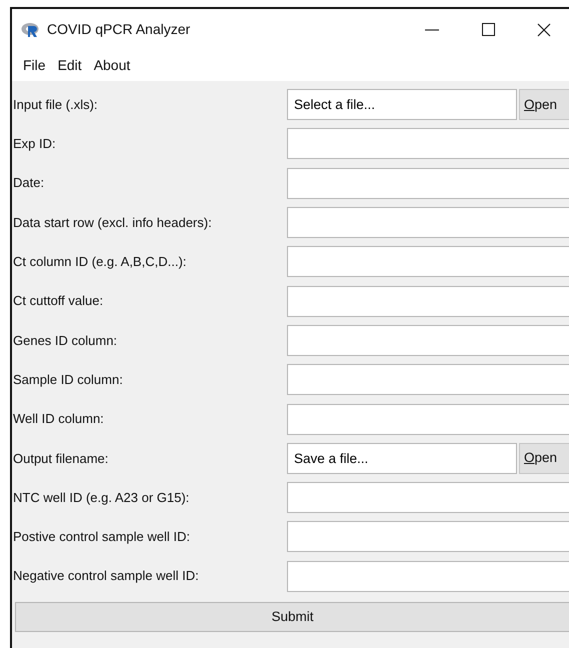 The width and height of the screenshot is (569, 648). I want to click on maximize-icon, so click(488, 29).